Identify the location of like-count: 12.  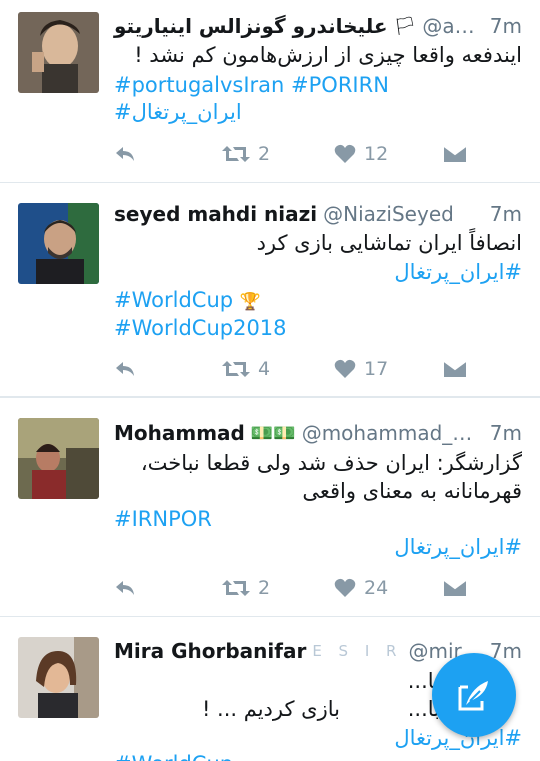
(376, 154).